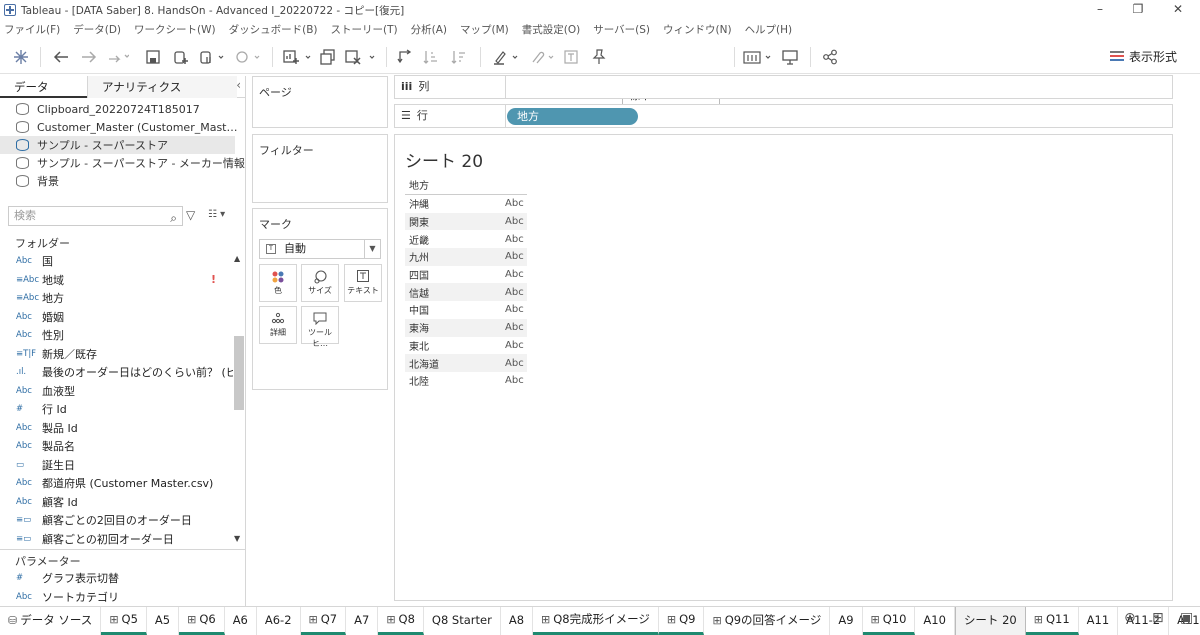 Image resolution: width=1200 pixels, height=635 pixels. What do you see at coordinates (1052, 620) in the screenshot?
I see `sheet-tab: ⊞ Q11` at bounding box center [1052, 620].